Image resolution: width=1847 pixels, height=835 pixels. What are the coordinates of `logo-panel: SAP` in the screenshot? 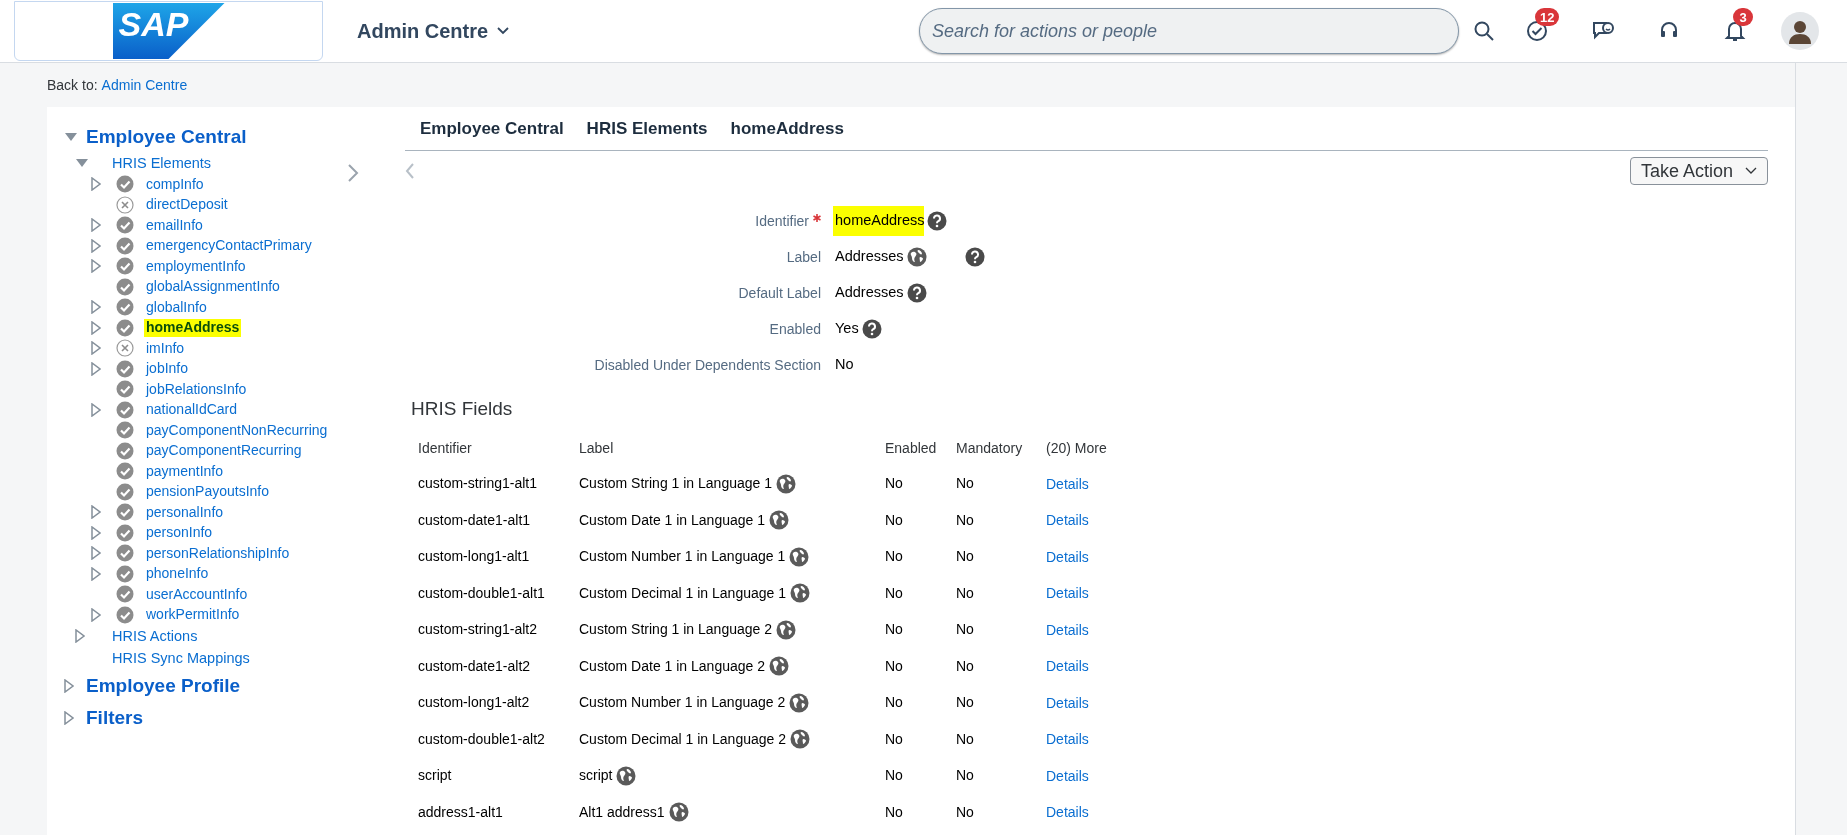 It's located at (168, 31).